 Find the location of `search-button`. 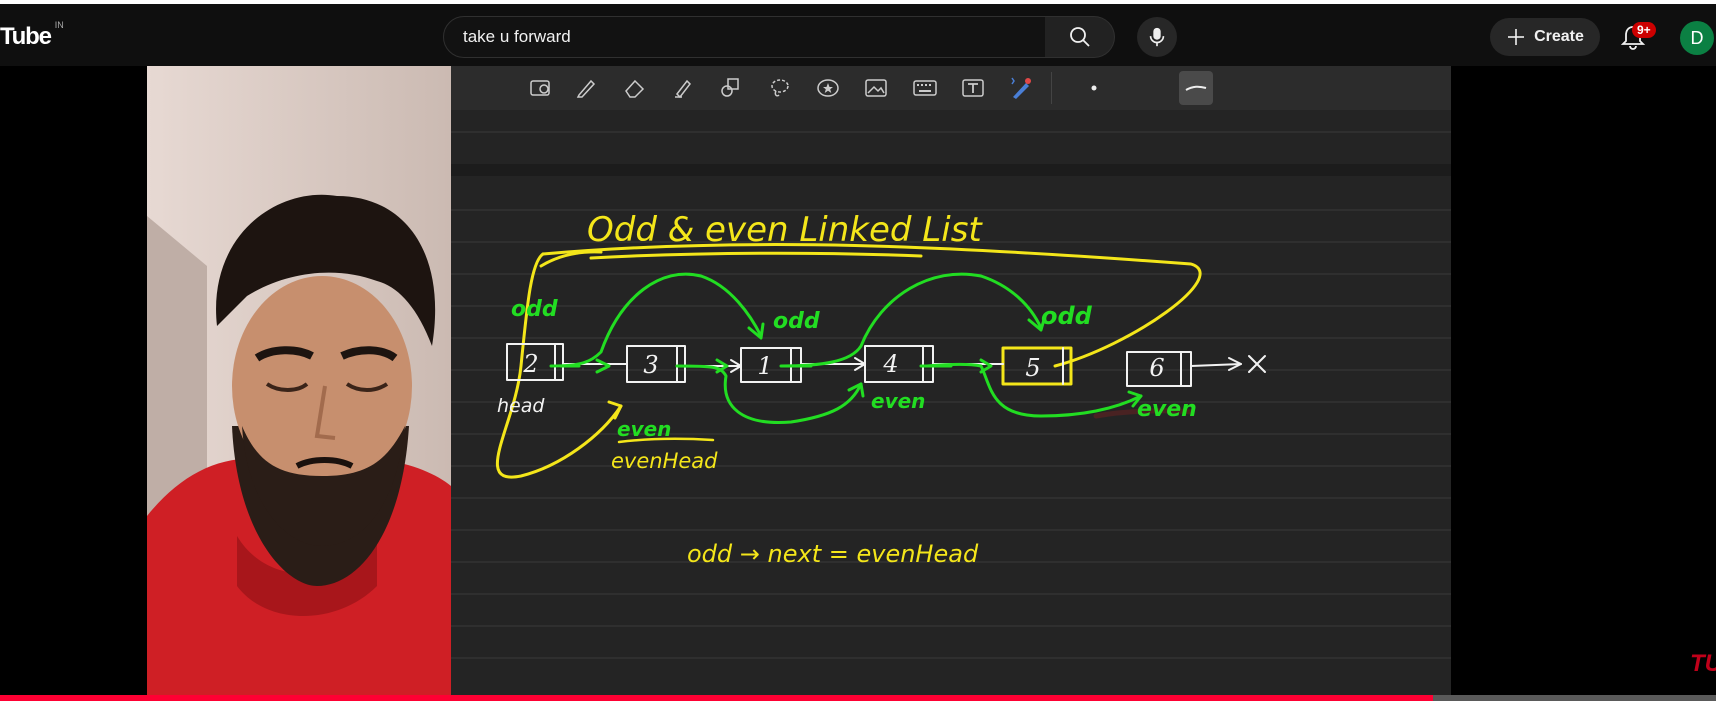

search-button is located at coordinates (1080, 37).